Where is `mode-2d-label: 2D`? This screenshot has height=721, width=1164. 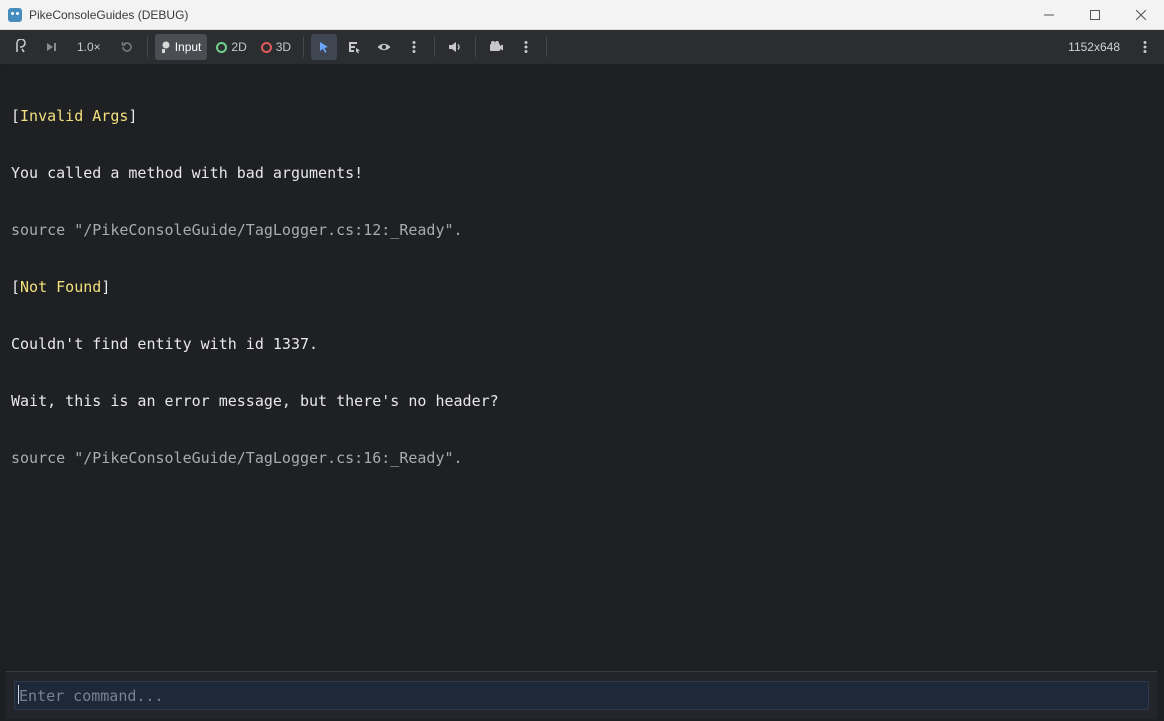
mode-2d-label: 2D is located at coordinates (239, 47).